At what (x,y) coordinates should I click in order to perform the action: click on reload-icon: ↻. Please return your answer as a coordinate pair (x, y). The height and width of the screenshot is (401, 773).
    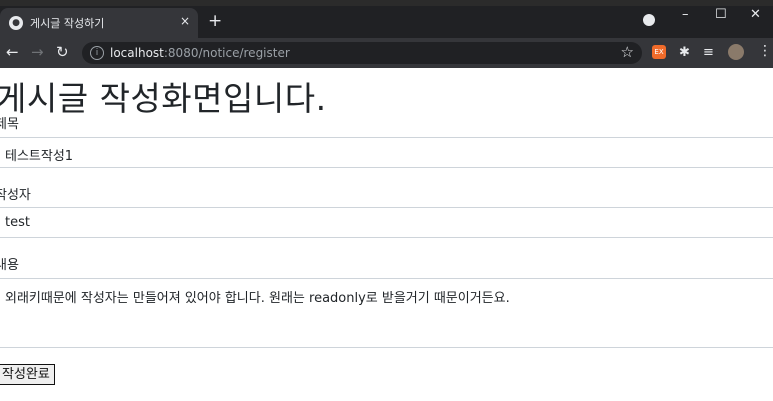
    Looking at the image, I should click on (62, 52).